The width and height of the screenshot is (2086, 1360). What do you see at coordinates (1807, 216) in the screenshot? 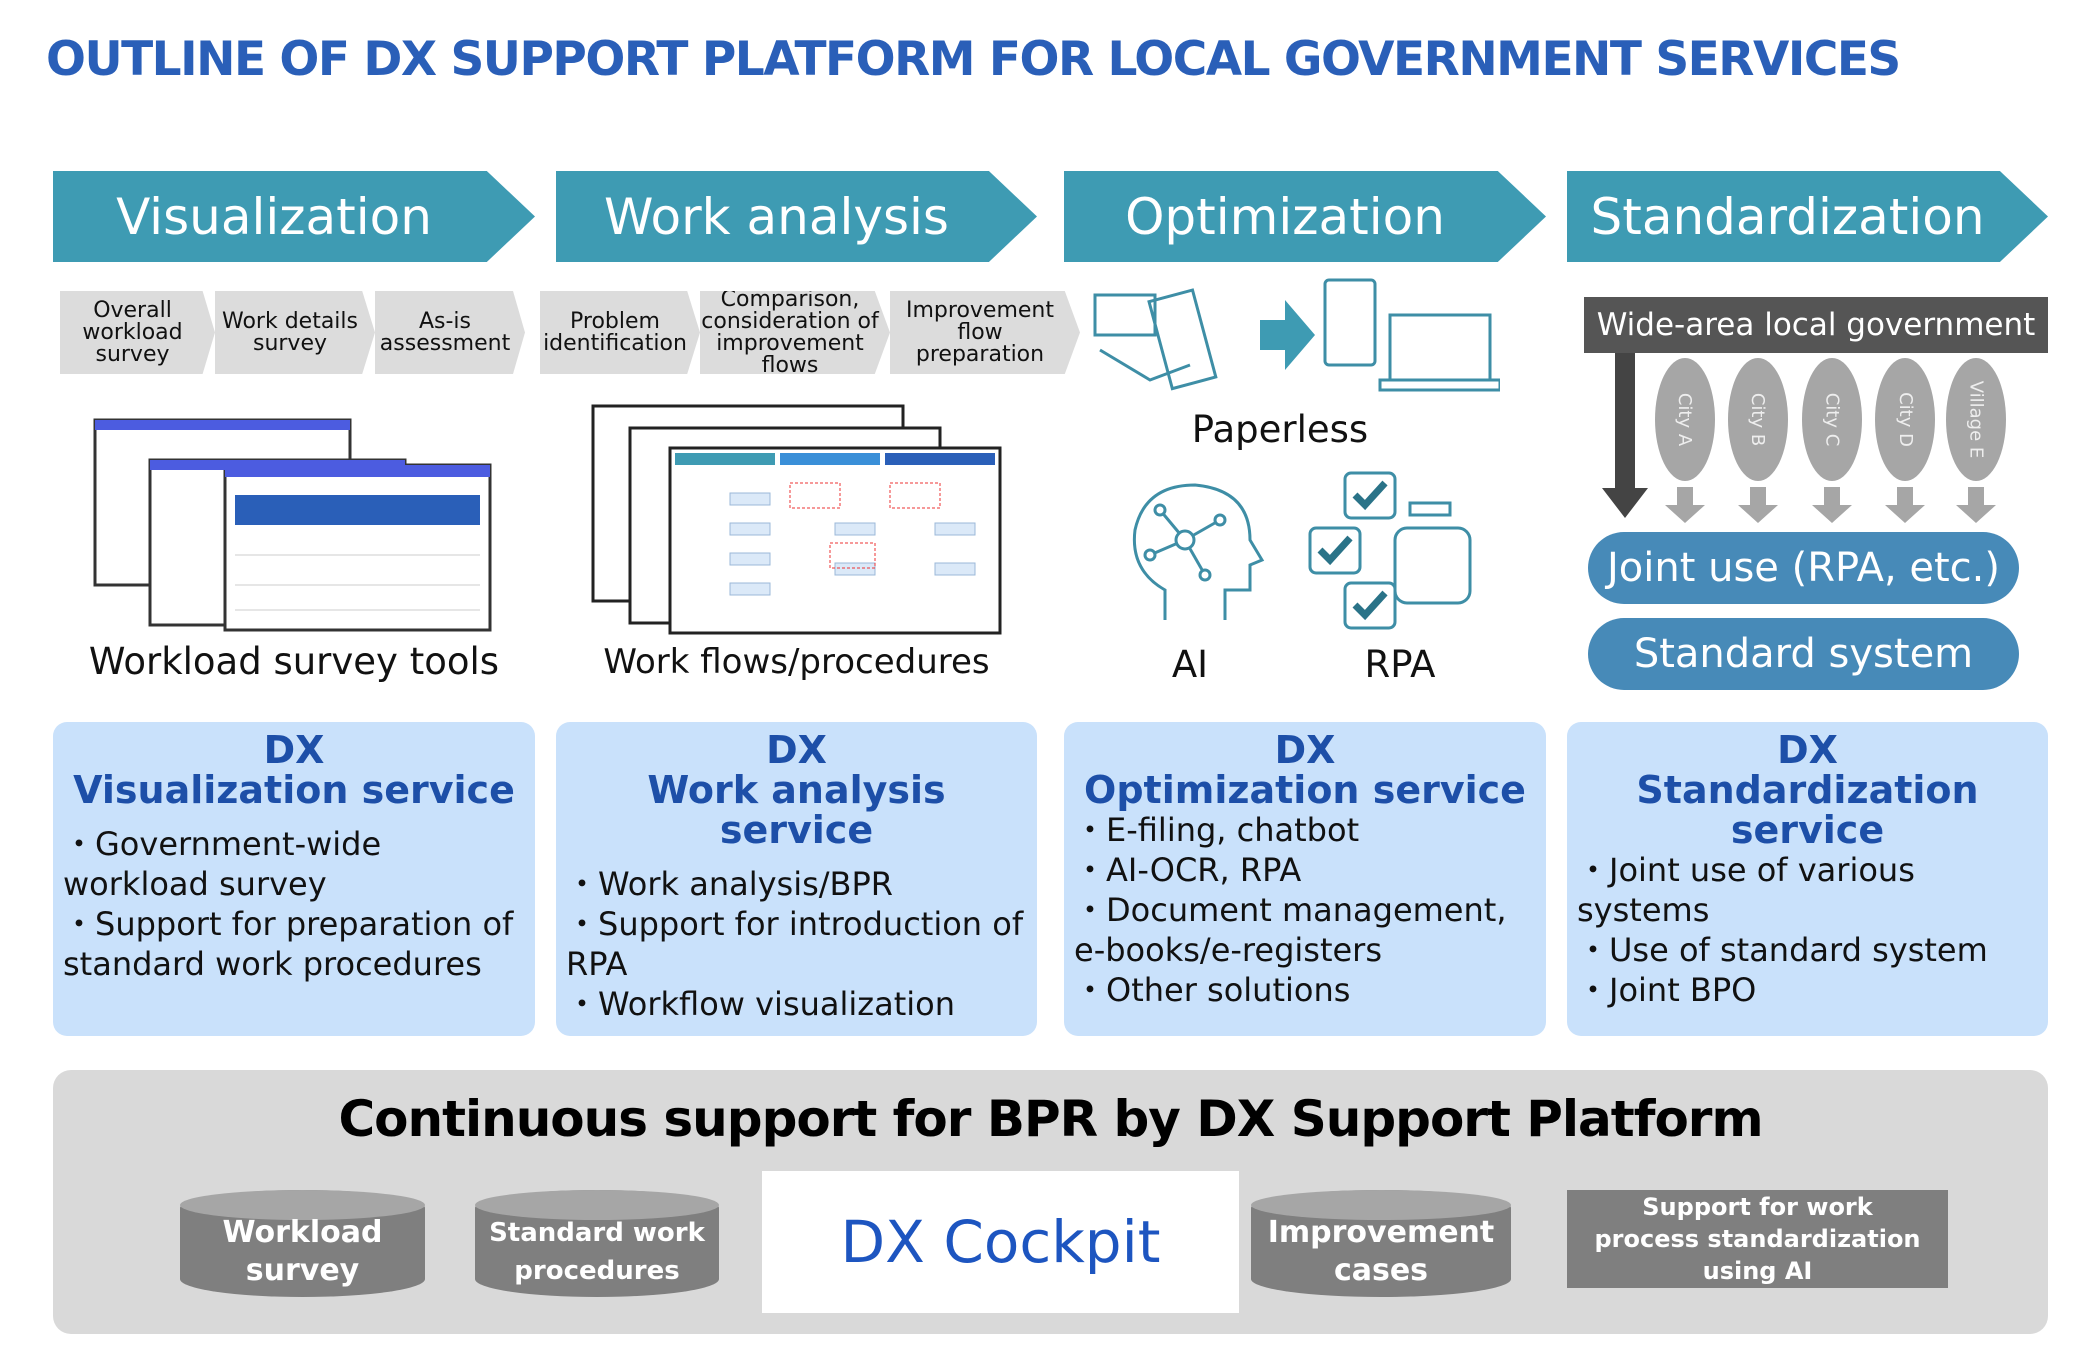
I see `phase-standardization: Standardization` at bounding box center [1807, 216].